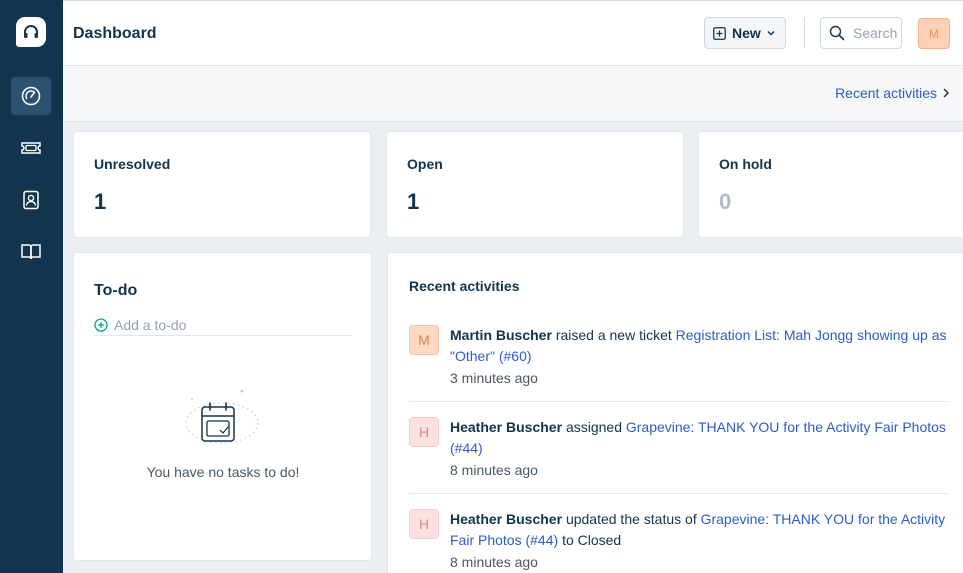 The image size is (963, 573). What do you see at coordinates (631, 519) in the screenshot?
I see `activity-action: updated the status of` at bounding box center [631, 519].